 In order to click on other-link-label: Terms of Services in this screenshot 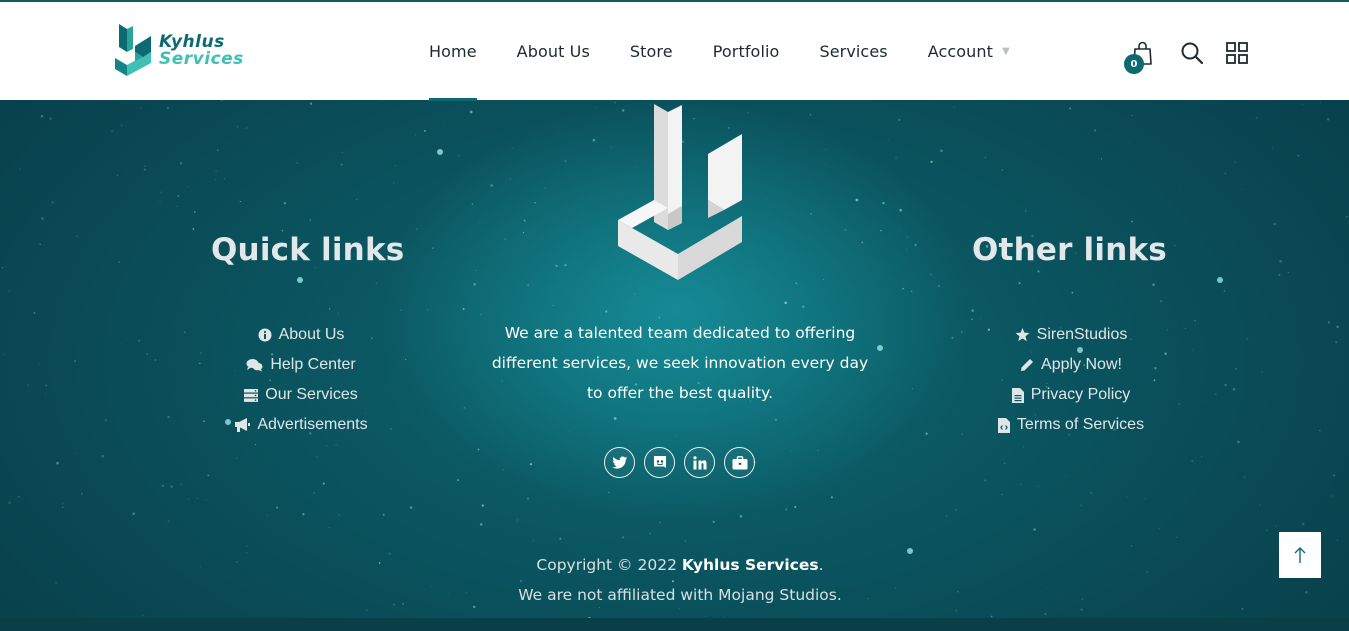, I will do `click(1080, 424)`.